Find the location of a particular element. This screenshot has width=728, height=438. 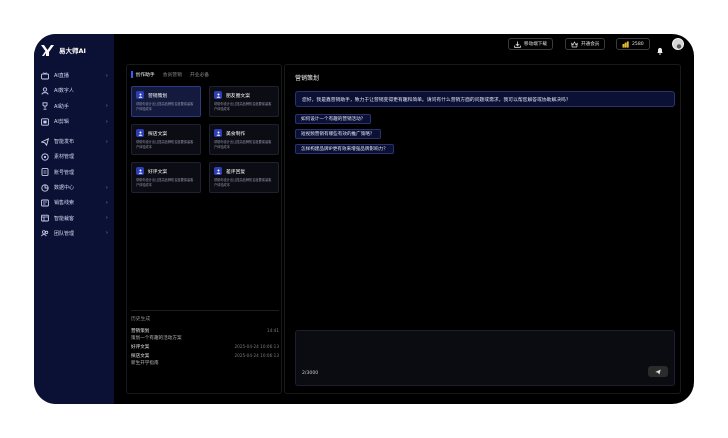

history-item-name: 好评文案 is located at coordinates (140, 347).